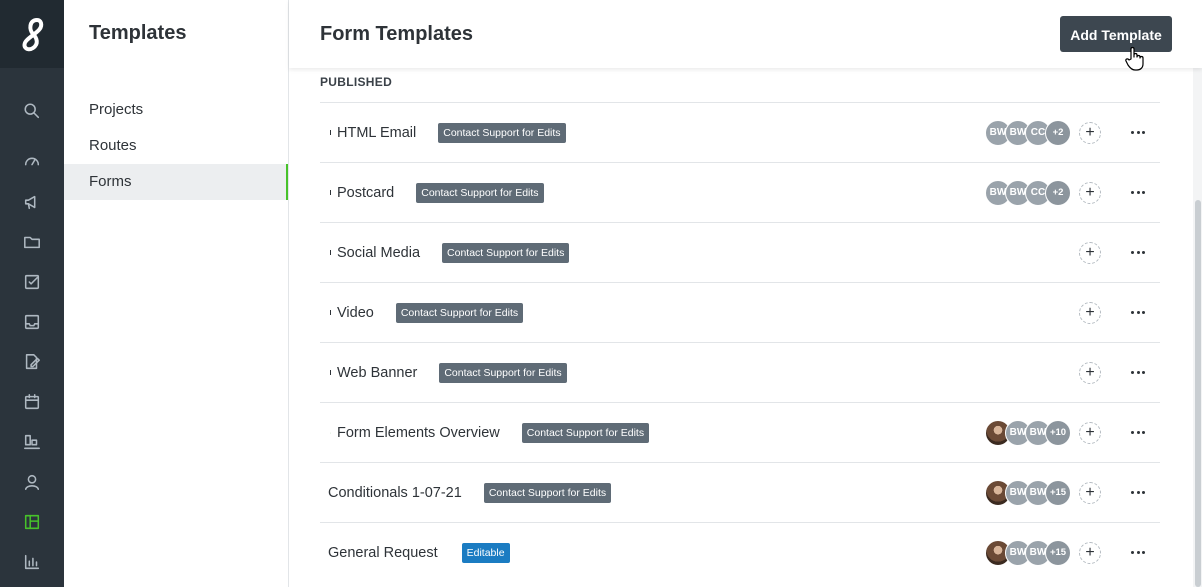 The image size is (1202, 587). Describe the element at coordinates (176, 182) in the screenshot. I see `sidebar-item-forms: Forms` at that location.